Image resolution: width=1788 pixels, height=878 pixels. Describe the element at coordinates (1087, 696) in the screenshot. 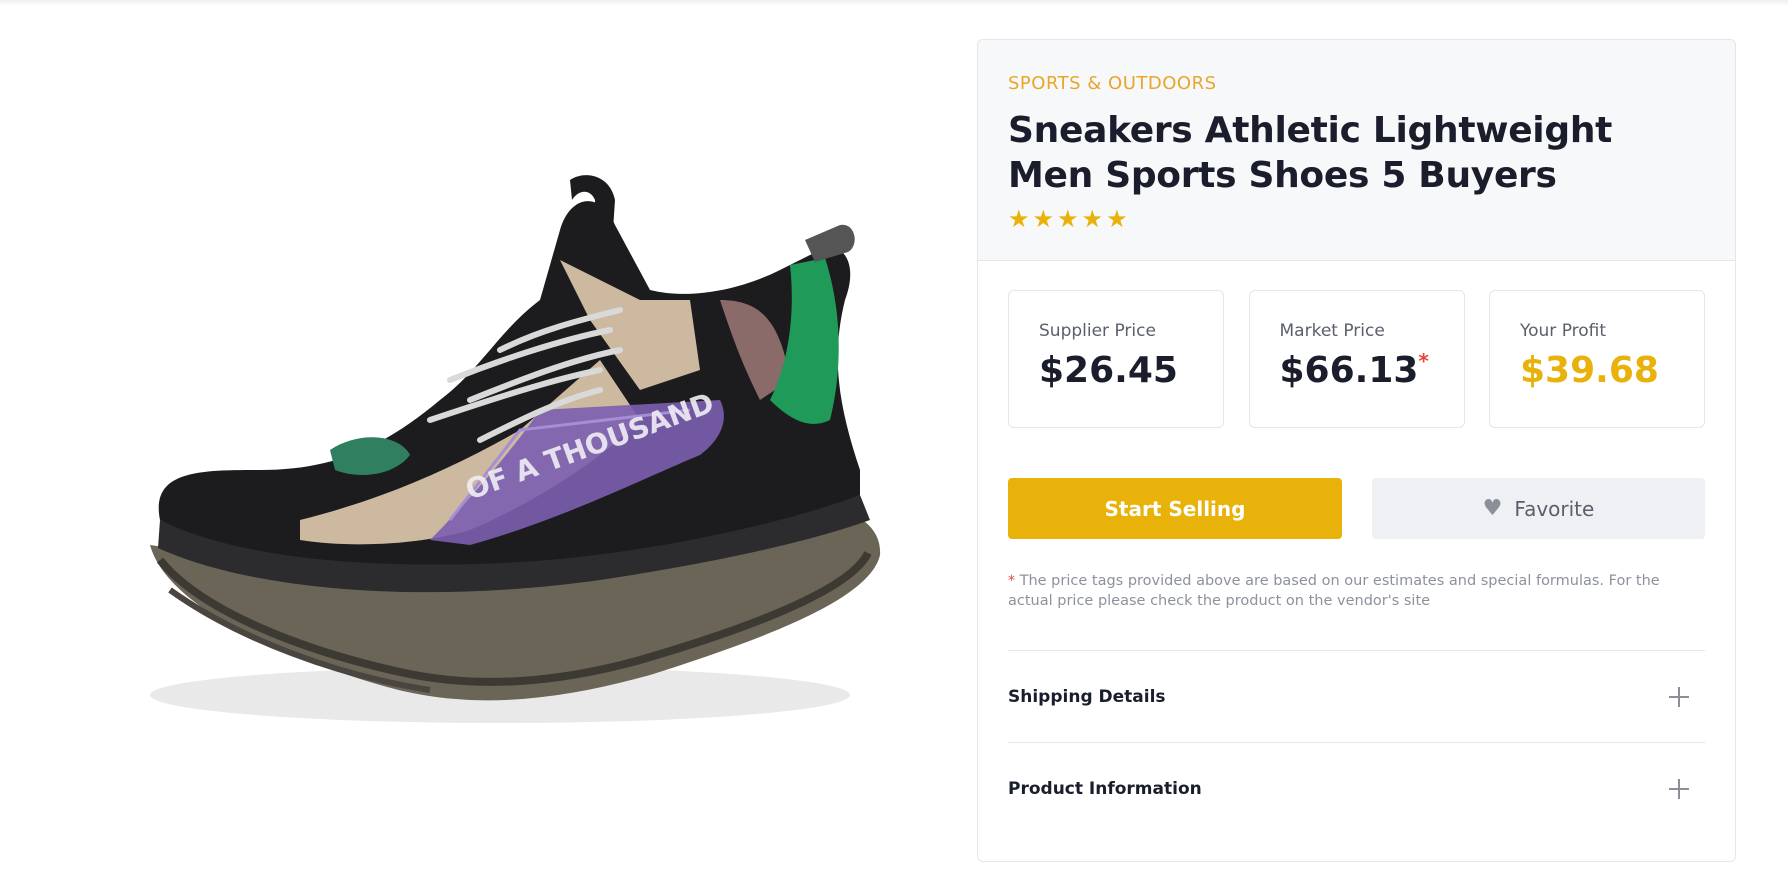

I see `accordion-label: Shipping Details` at that location.